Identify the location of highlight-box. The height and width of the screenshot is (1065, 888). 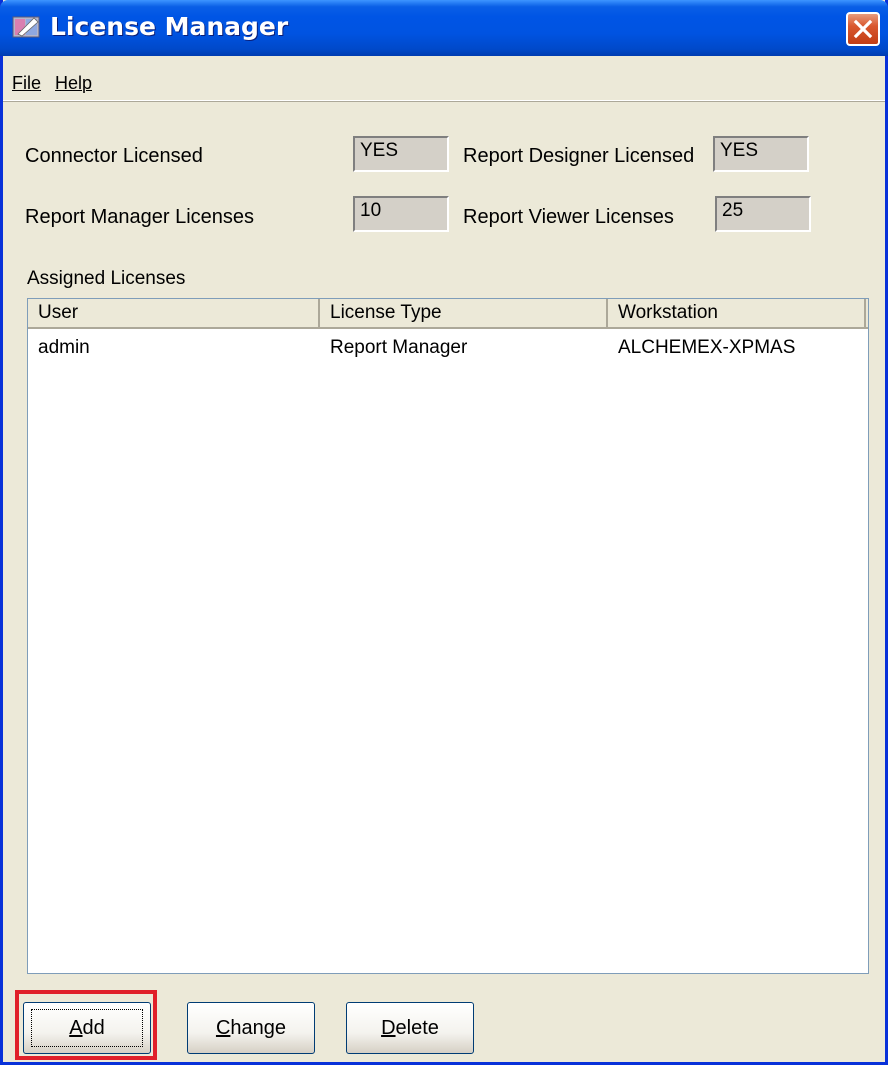
(86, 1025).